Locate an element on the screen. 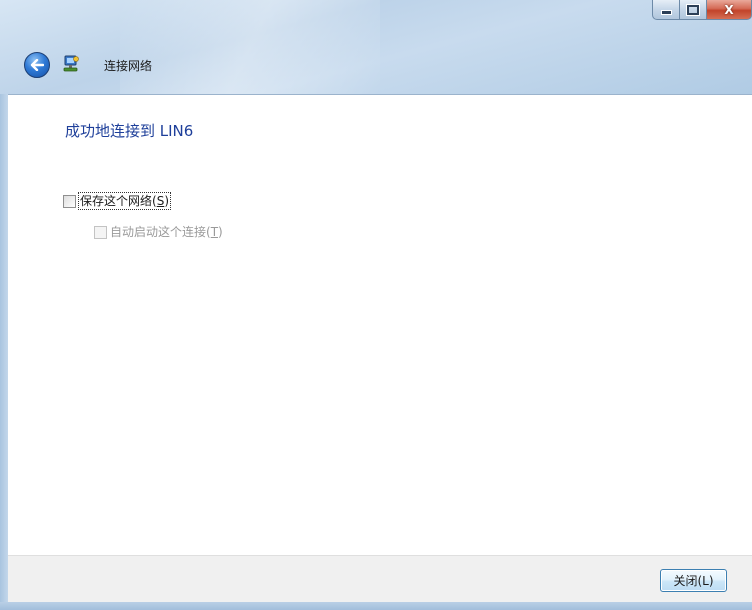  back-arrow-icon is located at coordinates (37, 65).